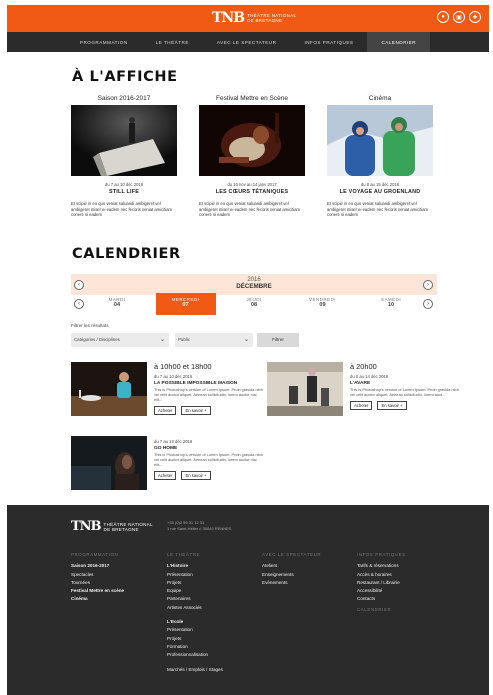 This screenshot has width=493, height=695. What do you see at coordinates (97, 591) in the screenshot?
I see `footer-link: Festival Mettre en scène` at bounding box center [97, 591].